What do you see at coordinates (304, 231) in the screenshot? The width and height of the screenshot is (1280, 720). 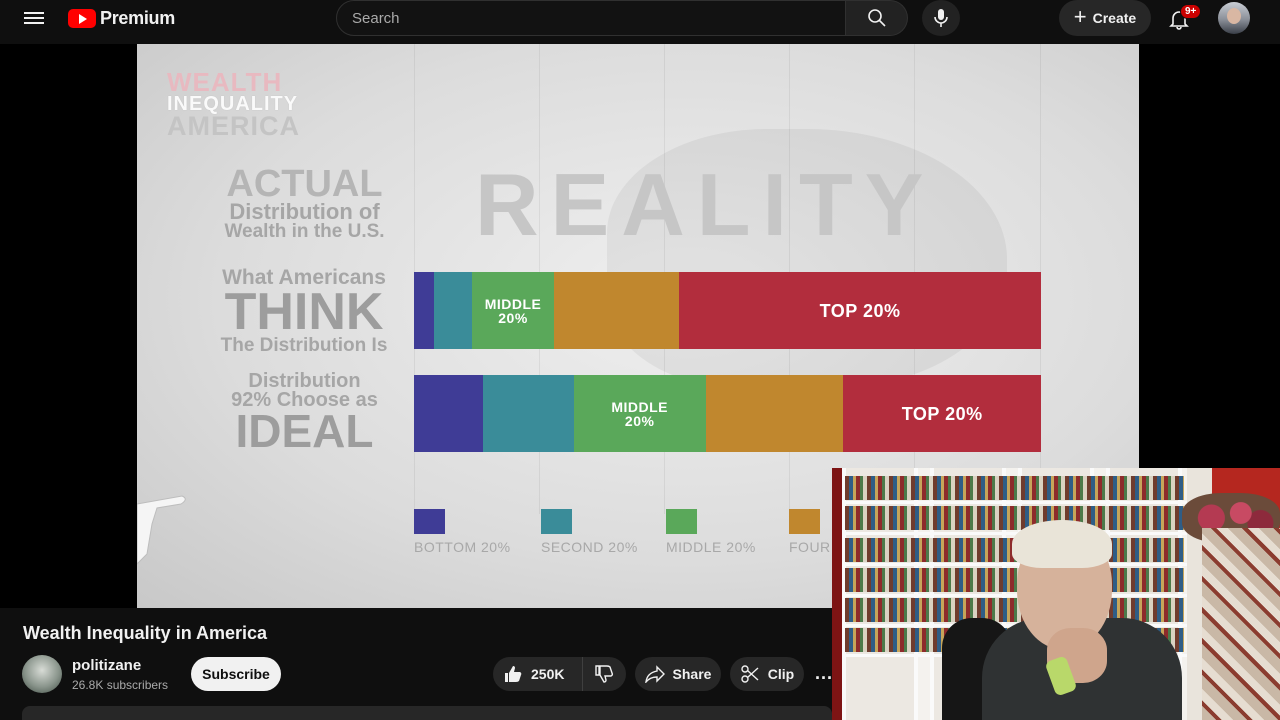 I see `row-label-actual-line-3: Wealth in the U.S.` at bounding box center [304, 231].